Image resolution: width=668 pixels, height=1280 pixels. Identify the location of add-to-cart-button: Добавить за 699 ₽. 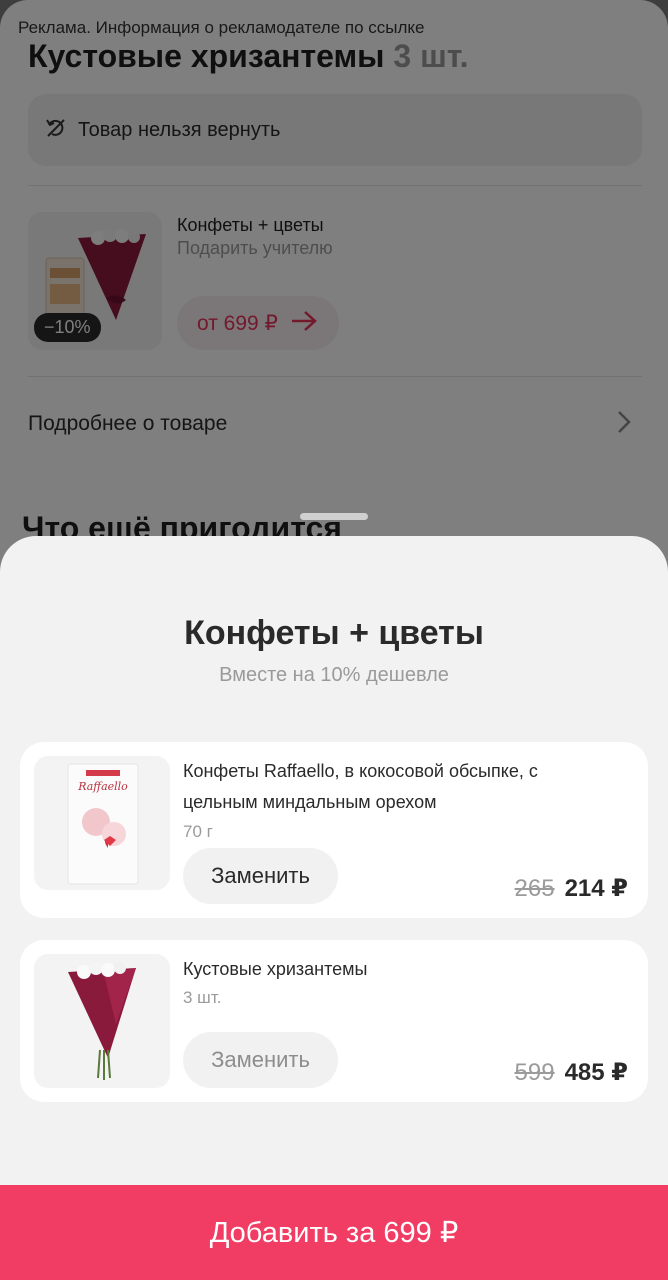
(334, 1232).